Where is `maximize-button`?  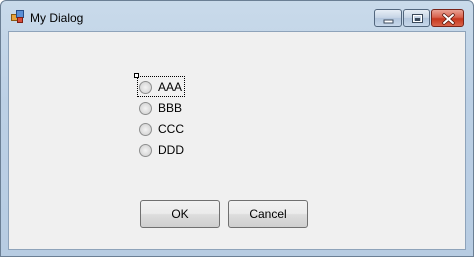 maximize-button is located at coordinates (416, 18).